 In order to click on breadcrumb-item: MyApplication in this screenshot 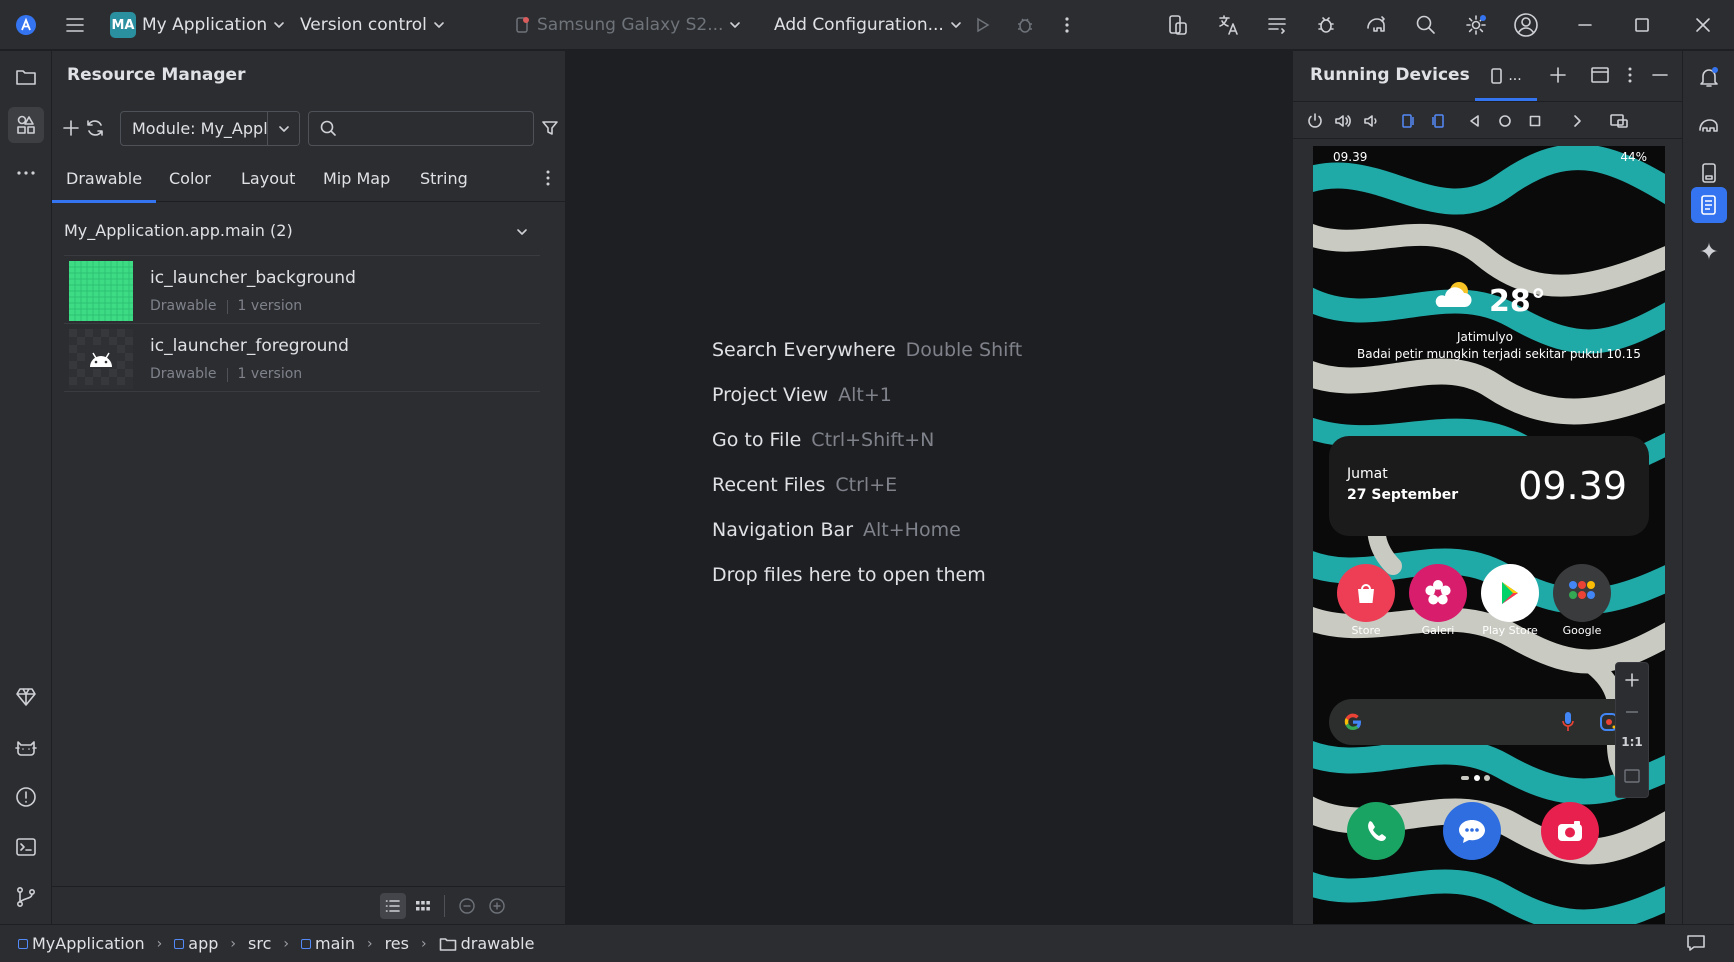, I will do `click(81, 943)`.